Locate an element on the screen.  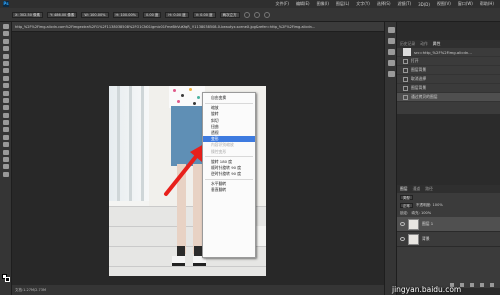
pen-tool-icon is located at coordinates (6, 130).